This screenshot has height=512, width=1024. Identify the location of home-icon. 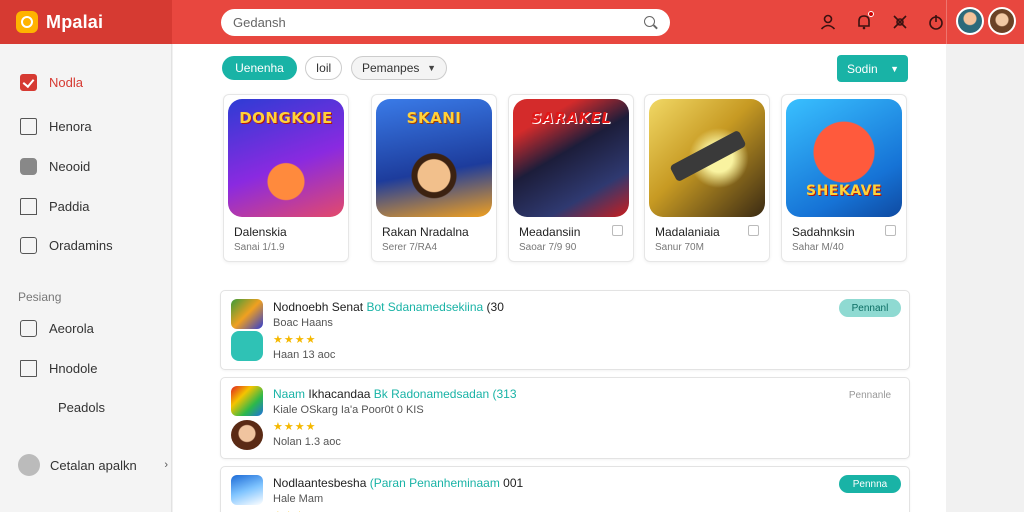
(28, 368).